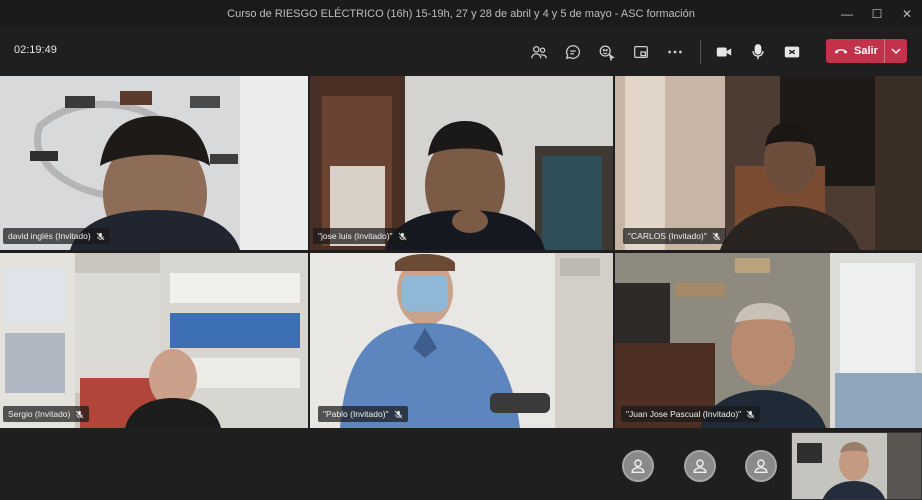 The height and width of the screenshot is (500, 922). I want to click on maximize-icon: ☐, so click(877, 14).